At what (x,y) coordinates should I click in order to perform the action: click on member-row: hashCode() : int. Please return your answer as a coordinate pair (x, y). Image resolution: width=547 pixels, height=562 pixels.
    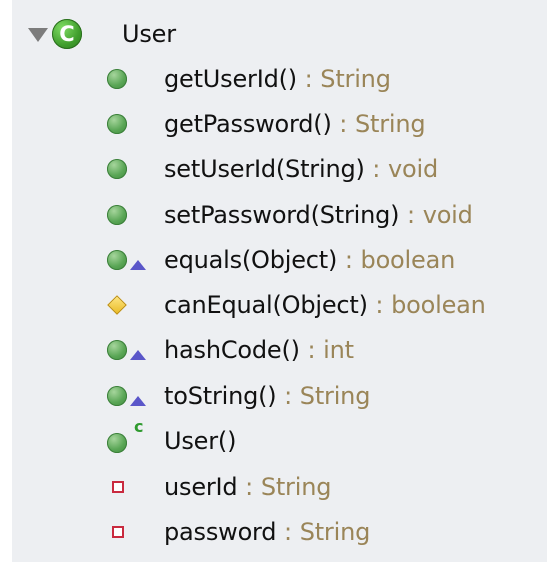
    Looking at the image, I should click on (279, 350).